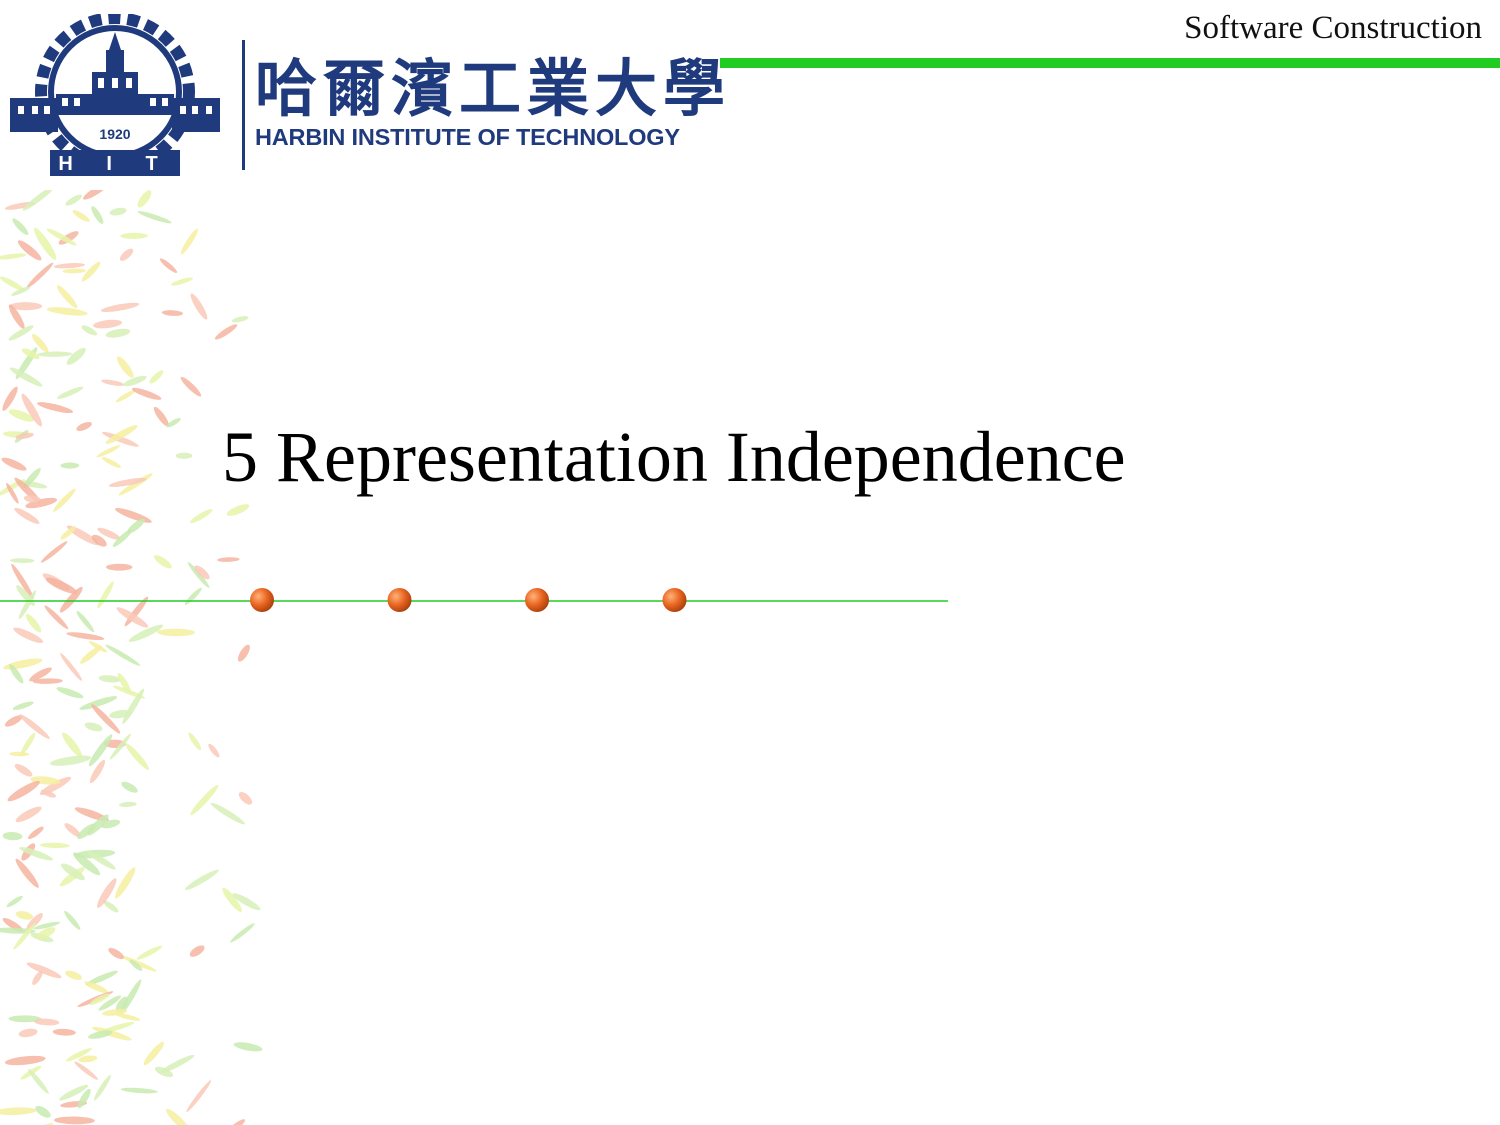  What do you see at coordinates (1333, 28) in the screenshot?
I see `course-label: Software Construction` at bounding box center [1333, 28].